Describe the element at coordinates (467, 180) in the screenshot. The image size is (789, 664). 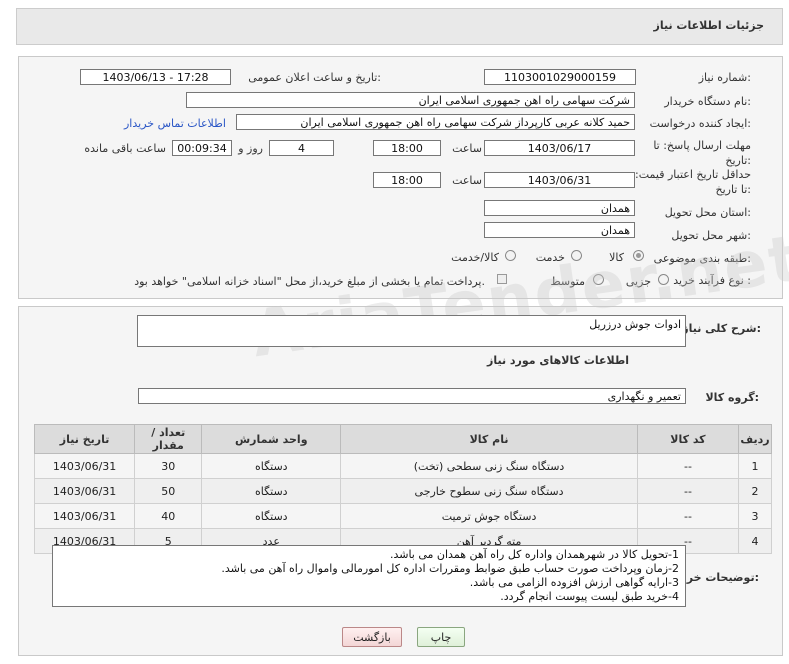
I see `price-validity-time-label: ساعت` at that location.